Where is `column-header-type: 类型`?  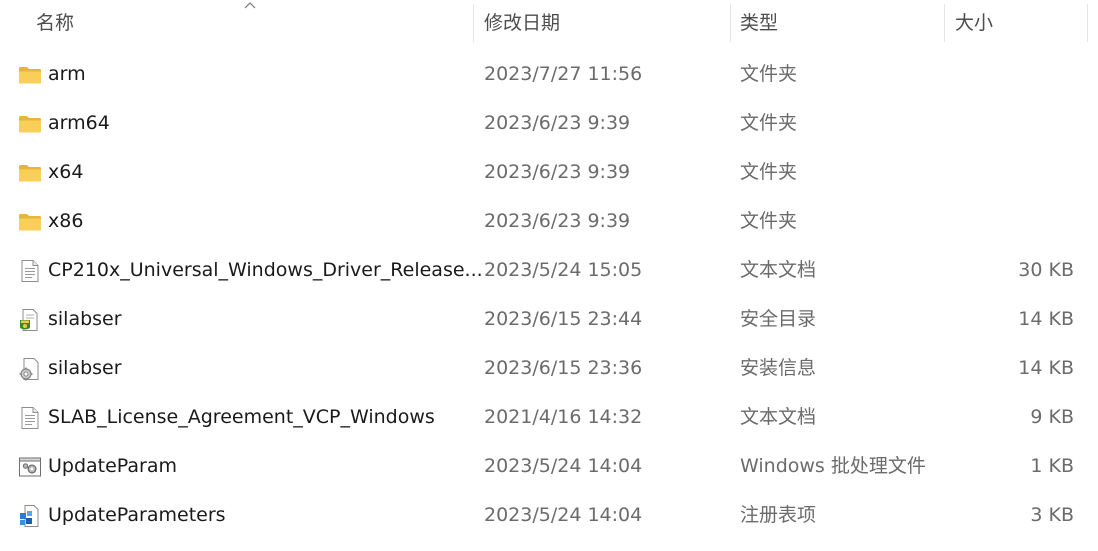
column-header-type: 类型 is located at coordinates (759, 23).